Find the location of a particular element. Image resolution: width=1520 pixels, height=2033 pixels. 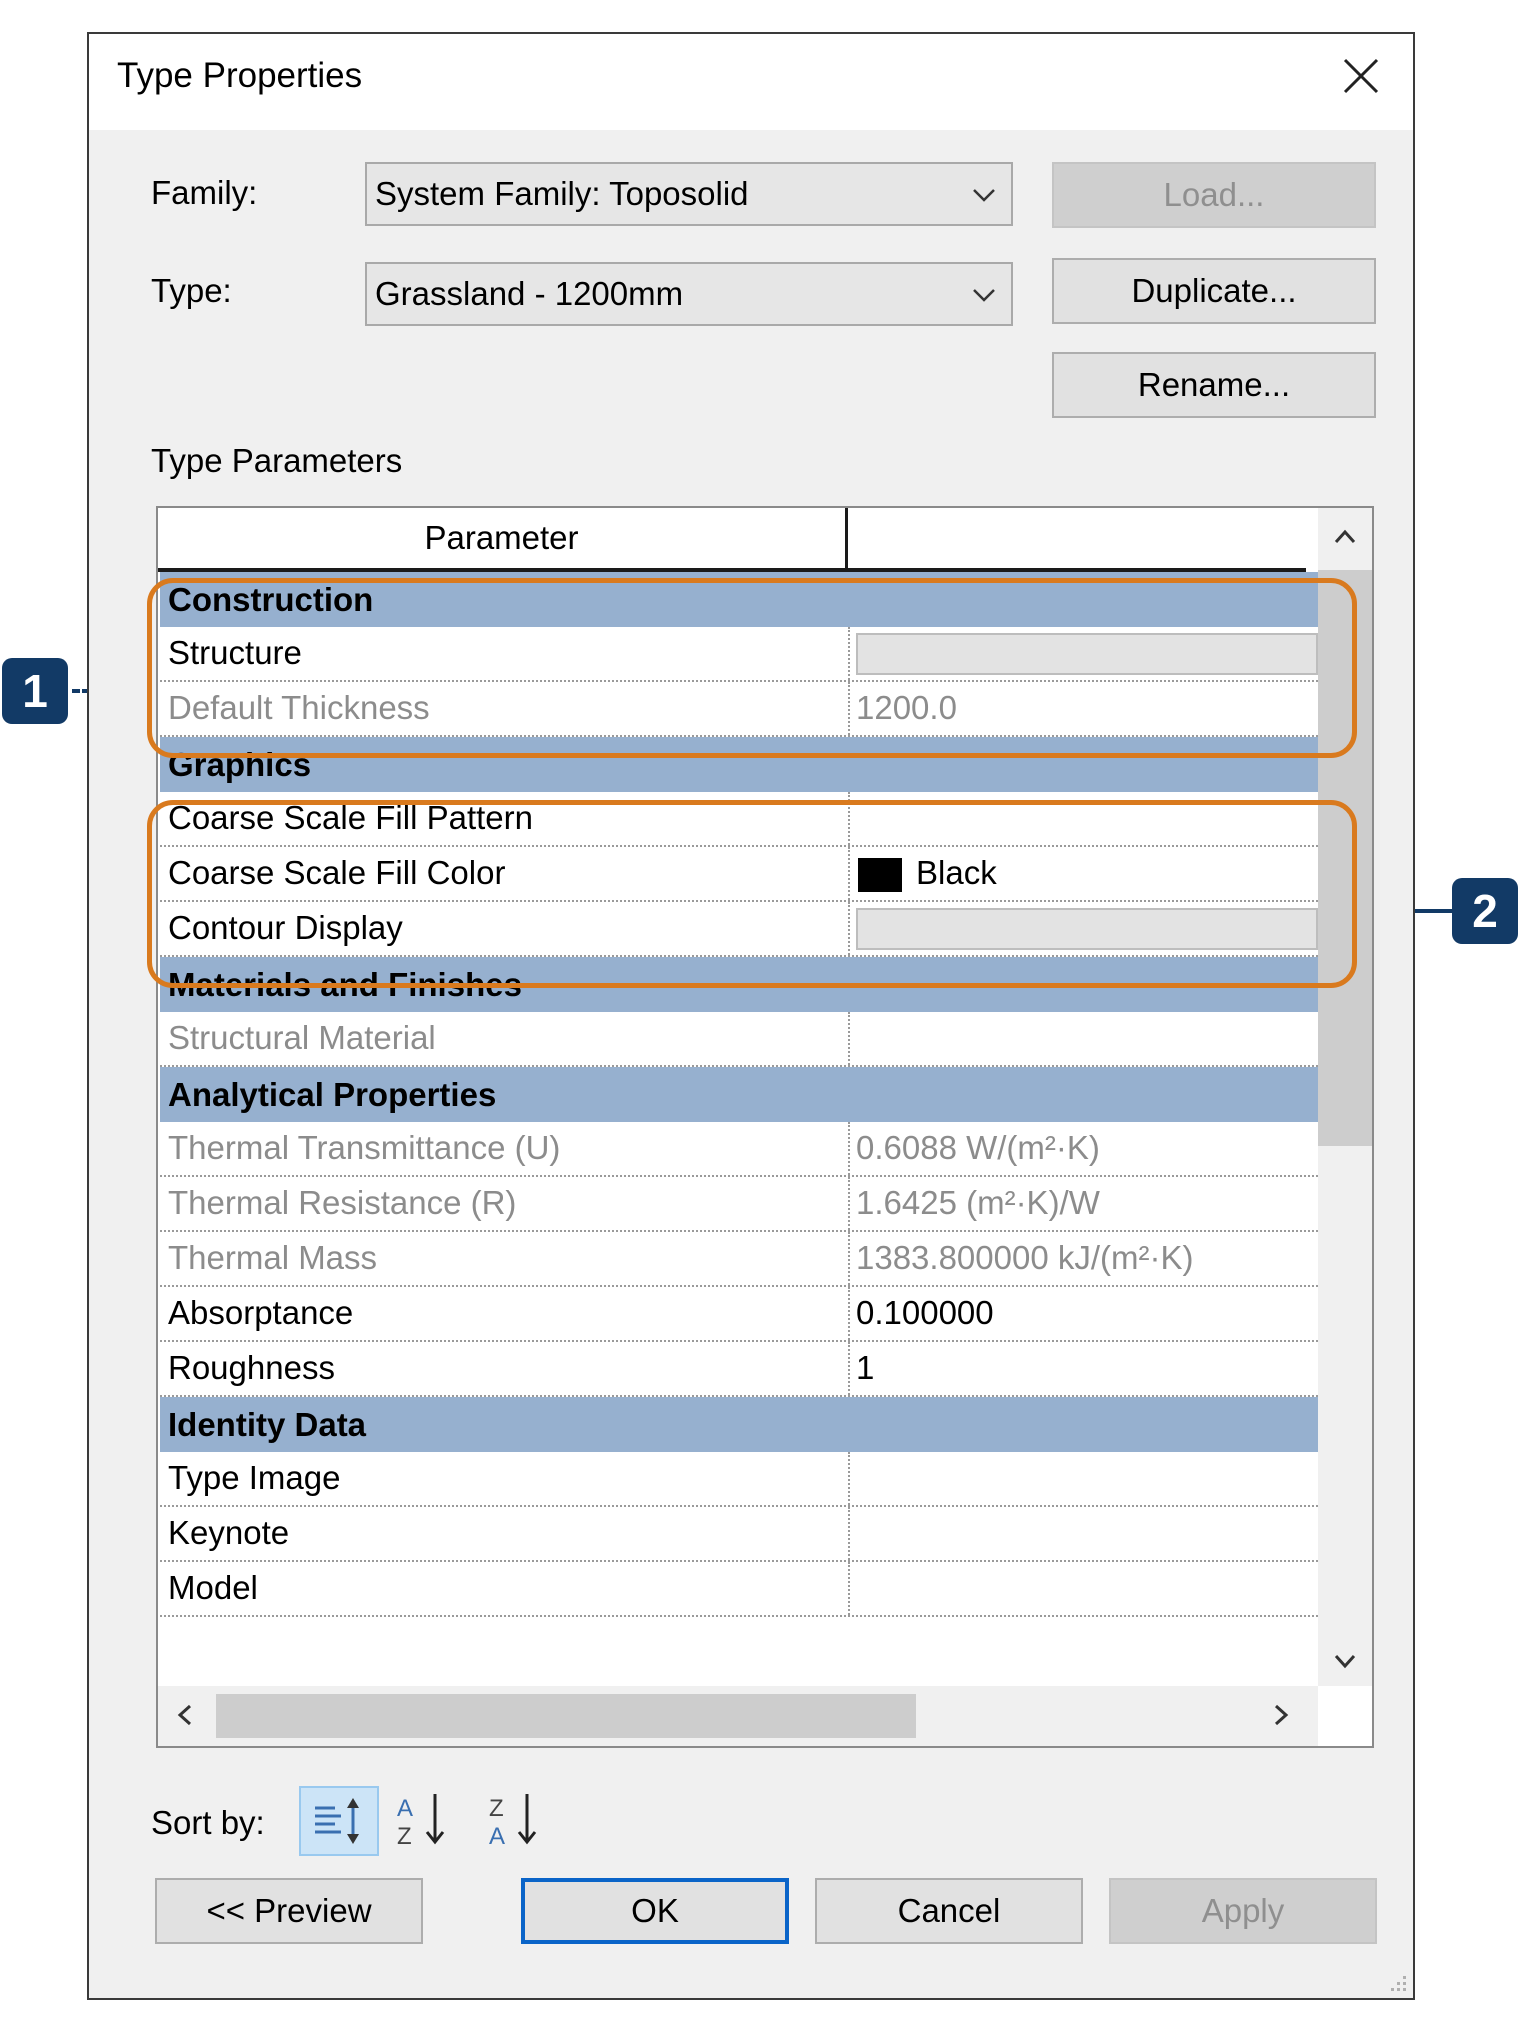

scroll-right-icon is located at coordinates (1281, 1715).